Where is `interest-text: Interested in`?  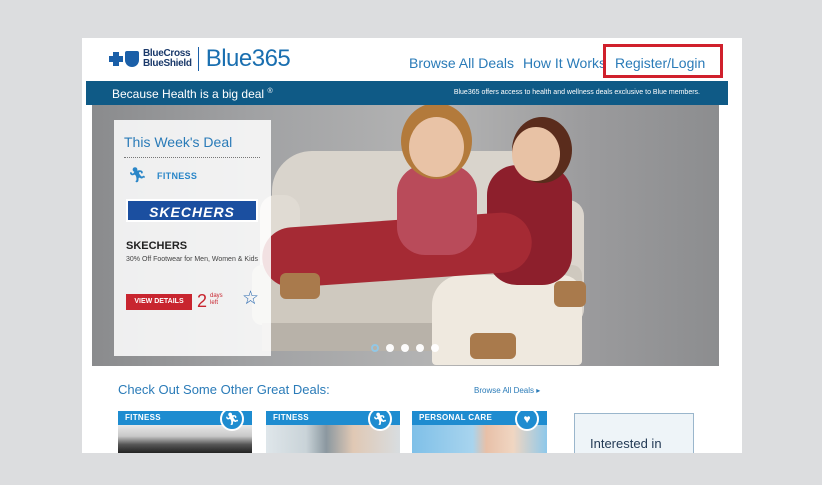
interest-text: Interested in is located at coordinates (626, 443).